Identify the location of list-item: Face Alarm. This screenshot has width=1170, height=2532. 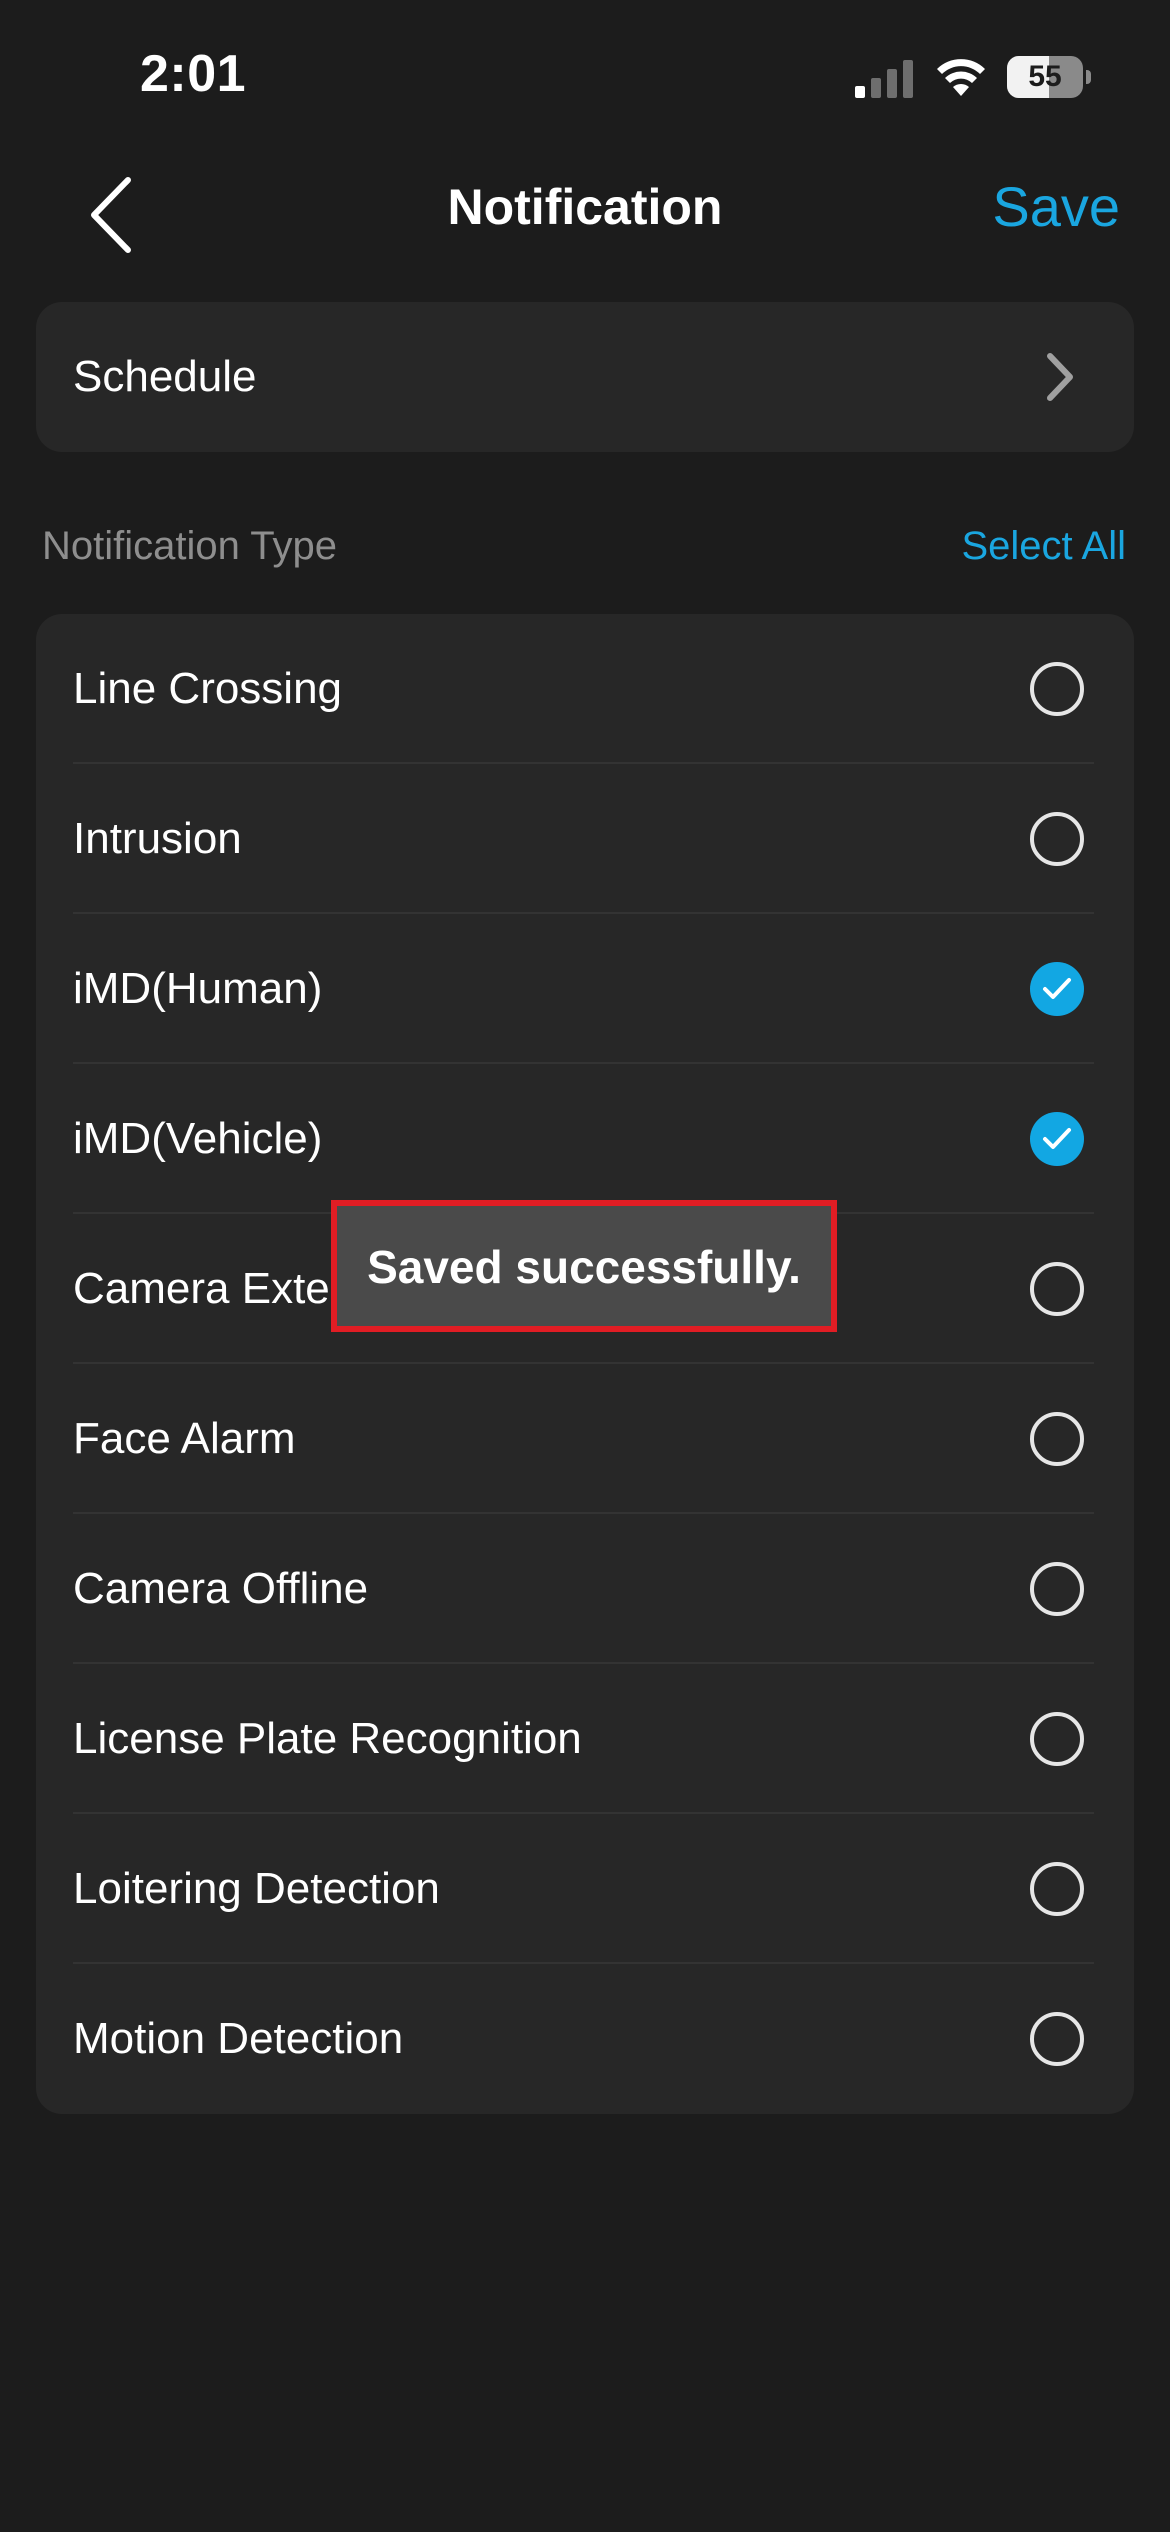
(585, 1439).